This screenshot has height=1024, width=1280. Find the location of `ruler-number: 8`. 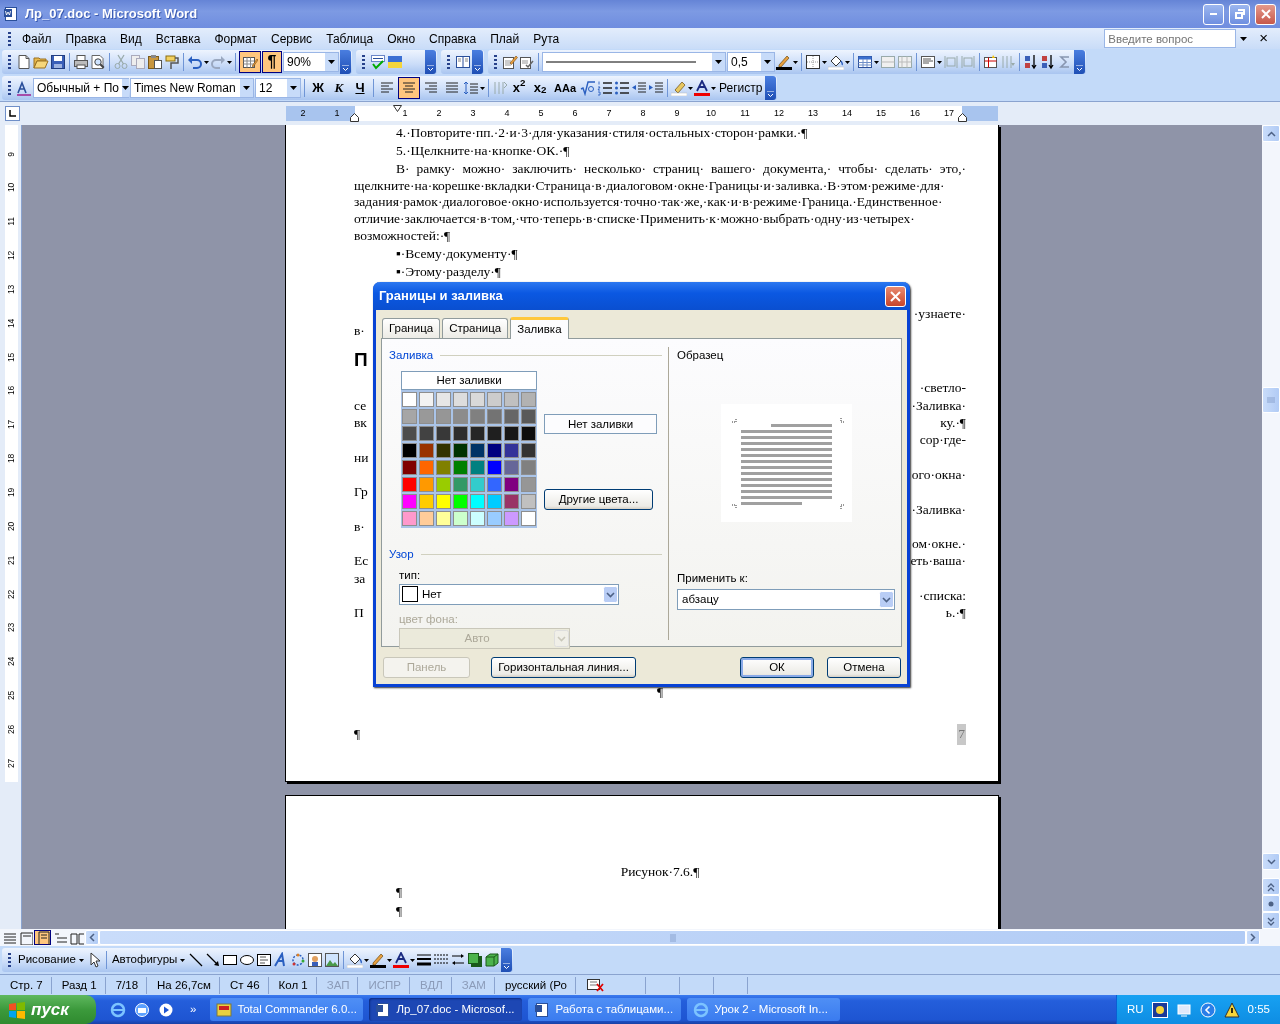

ruler-number: 8 is located at coordinates (643, 113).